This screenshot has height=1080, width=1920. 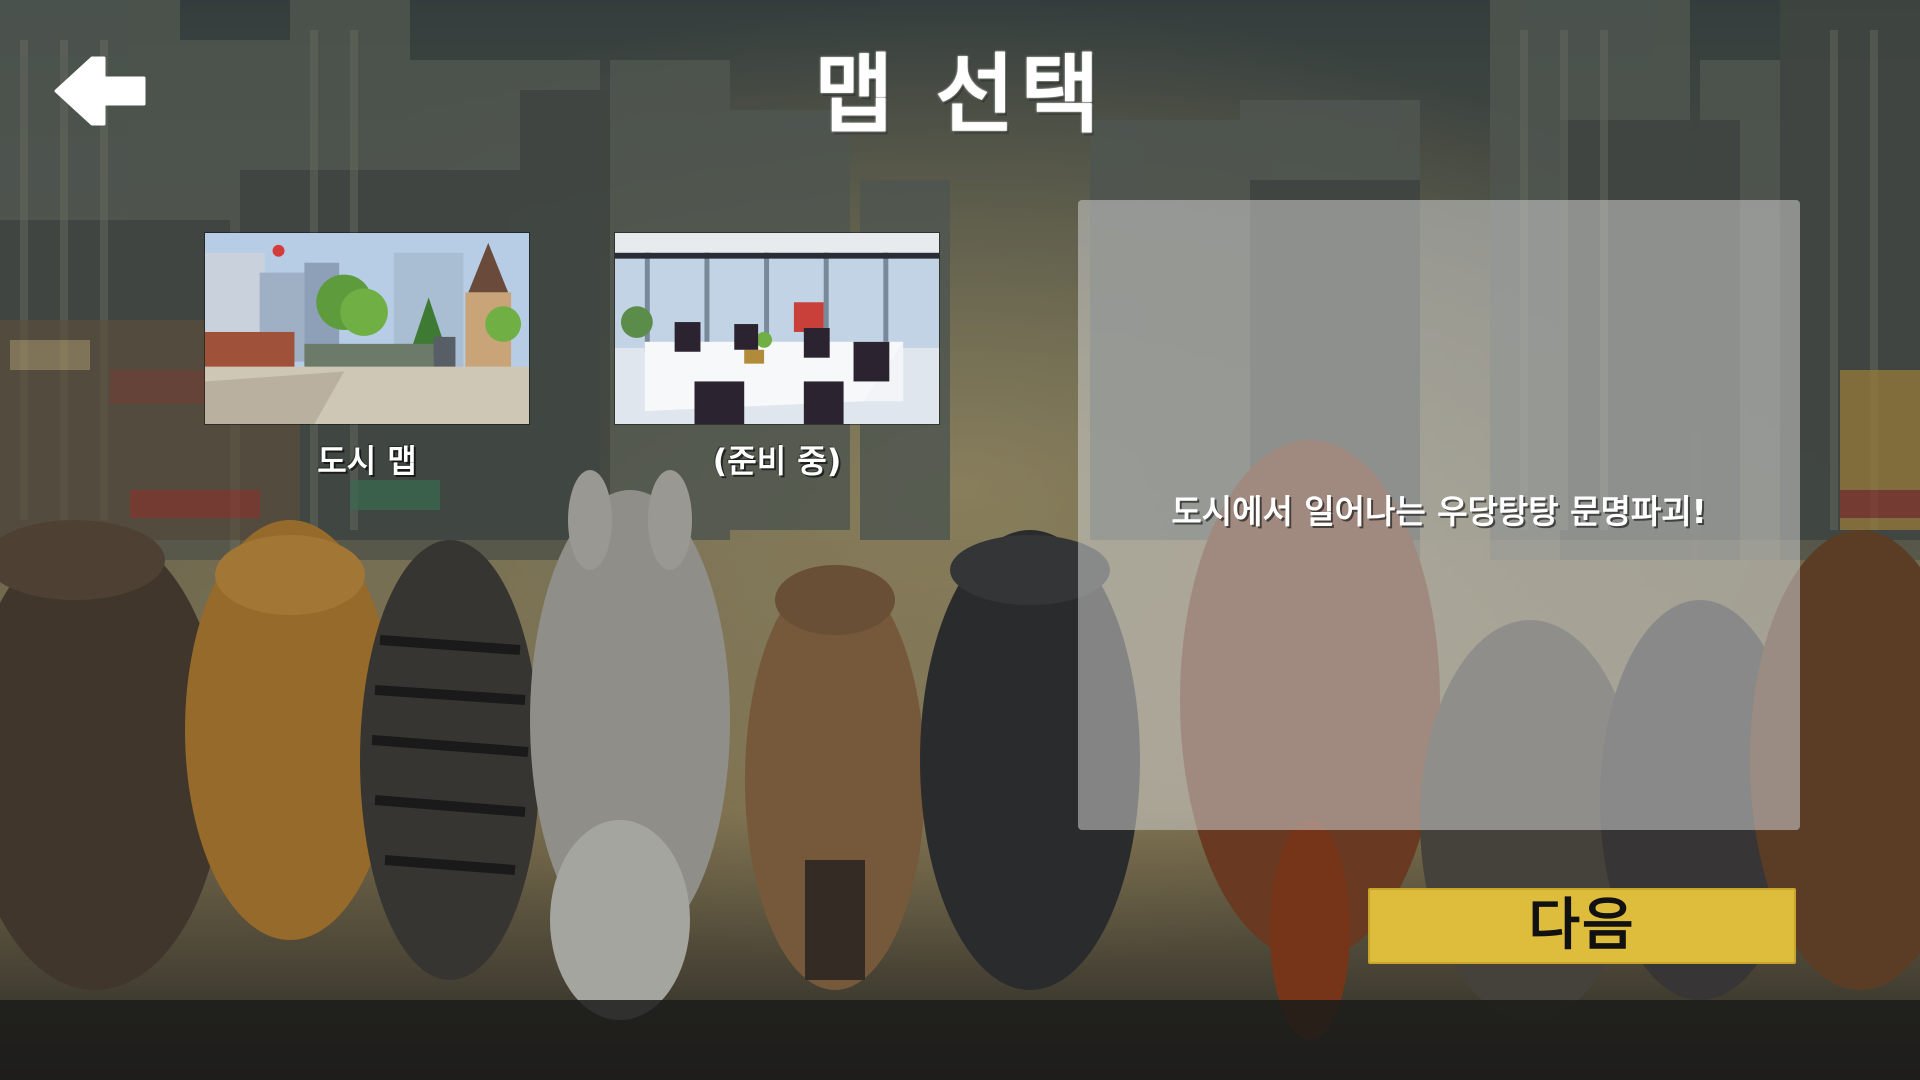 What do you see at coordinates (960, 95) in the screenshot?
I see `page-title: 맵 선택` at bounding box center [960, 95].